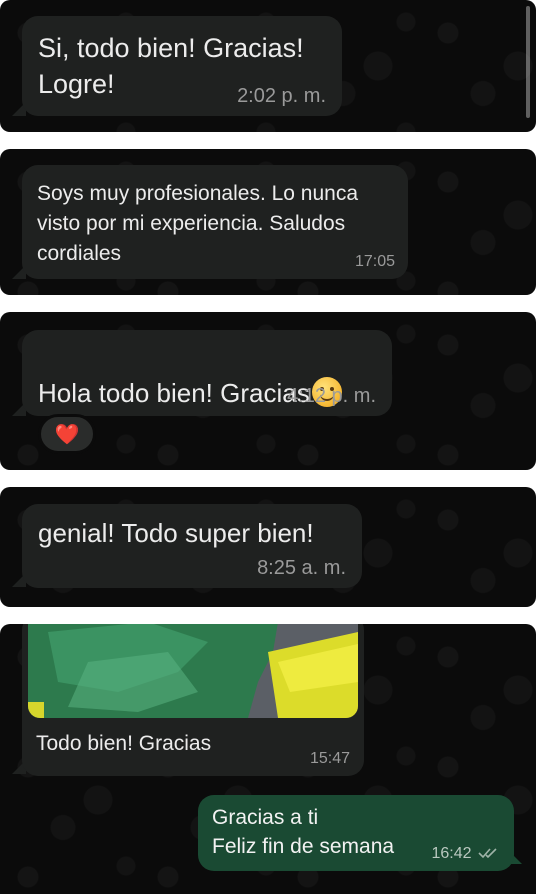  I want to click on double-check-icon, so click(487, 853).